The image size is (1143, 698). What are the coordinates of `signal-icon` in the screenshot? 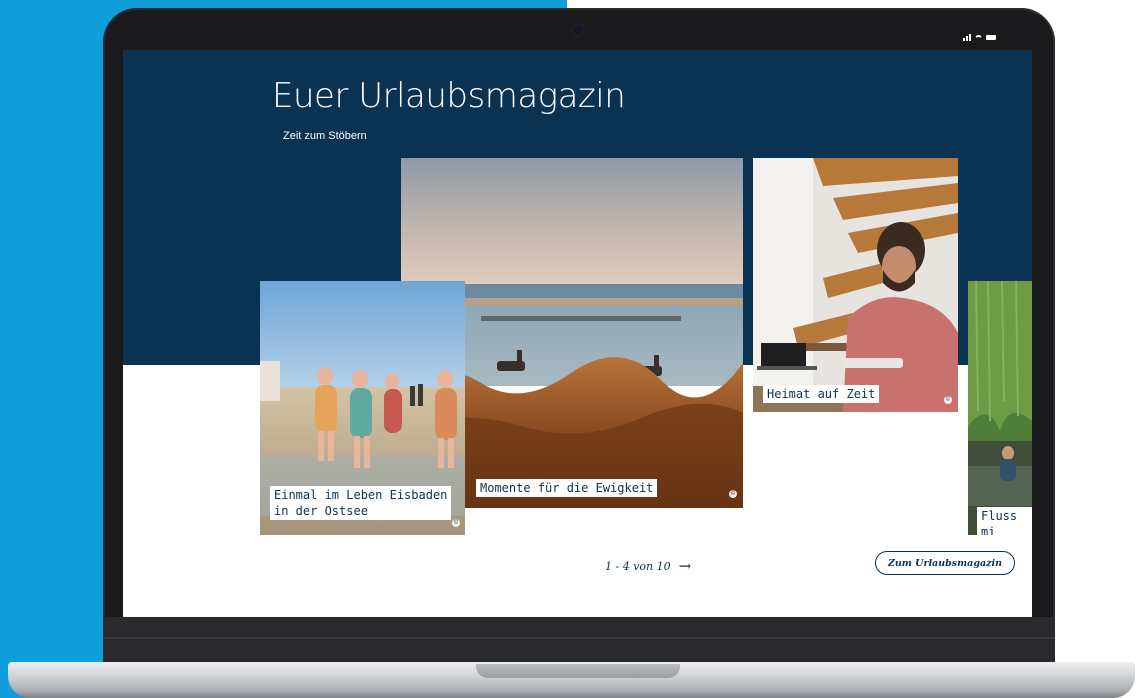 It's located at (967, 37).